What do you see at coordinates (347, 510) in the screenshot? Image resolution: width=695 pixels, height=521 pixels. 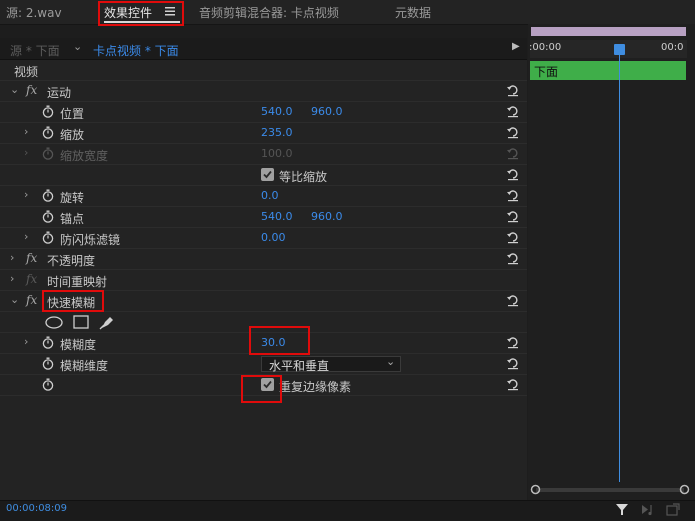 I see `status-bar` at bounding box center [347, 510].